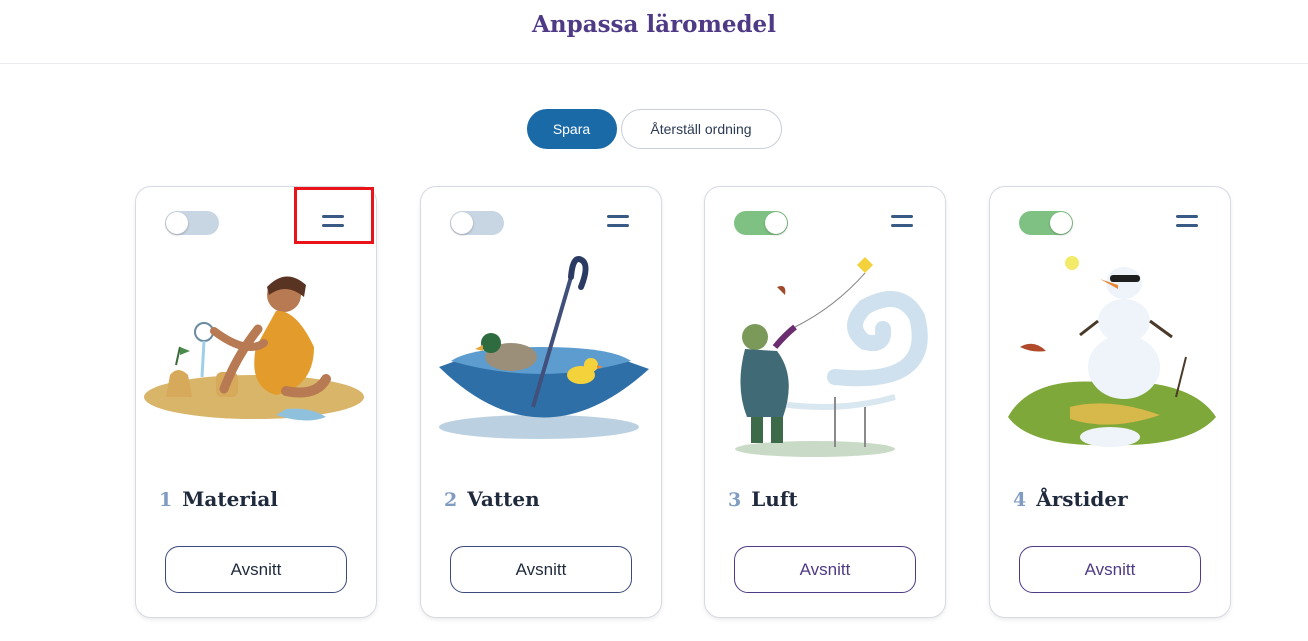 The width and height of the screenshot is (1308, 641). I want to click on card-number: 2, so click(451, 500).